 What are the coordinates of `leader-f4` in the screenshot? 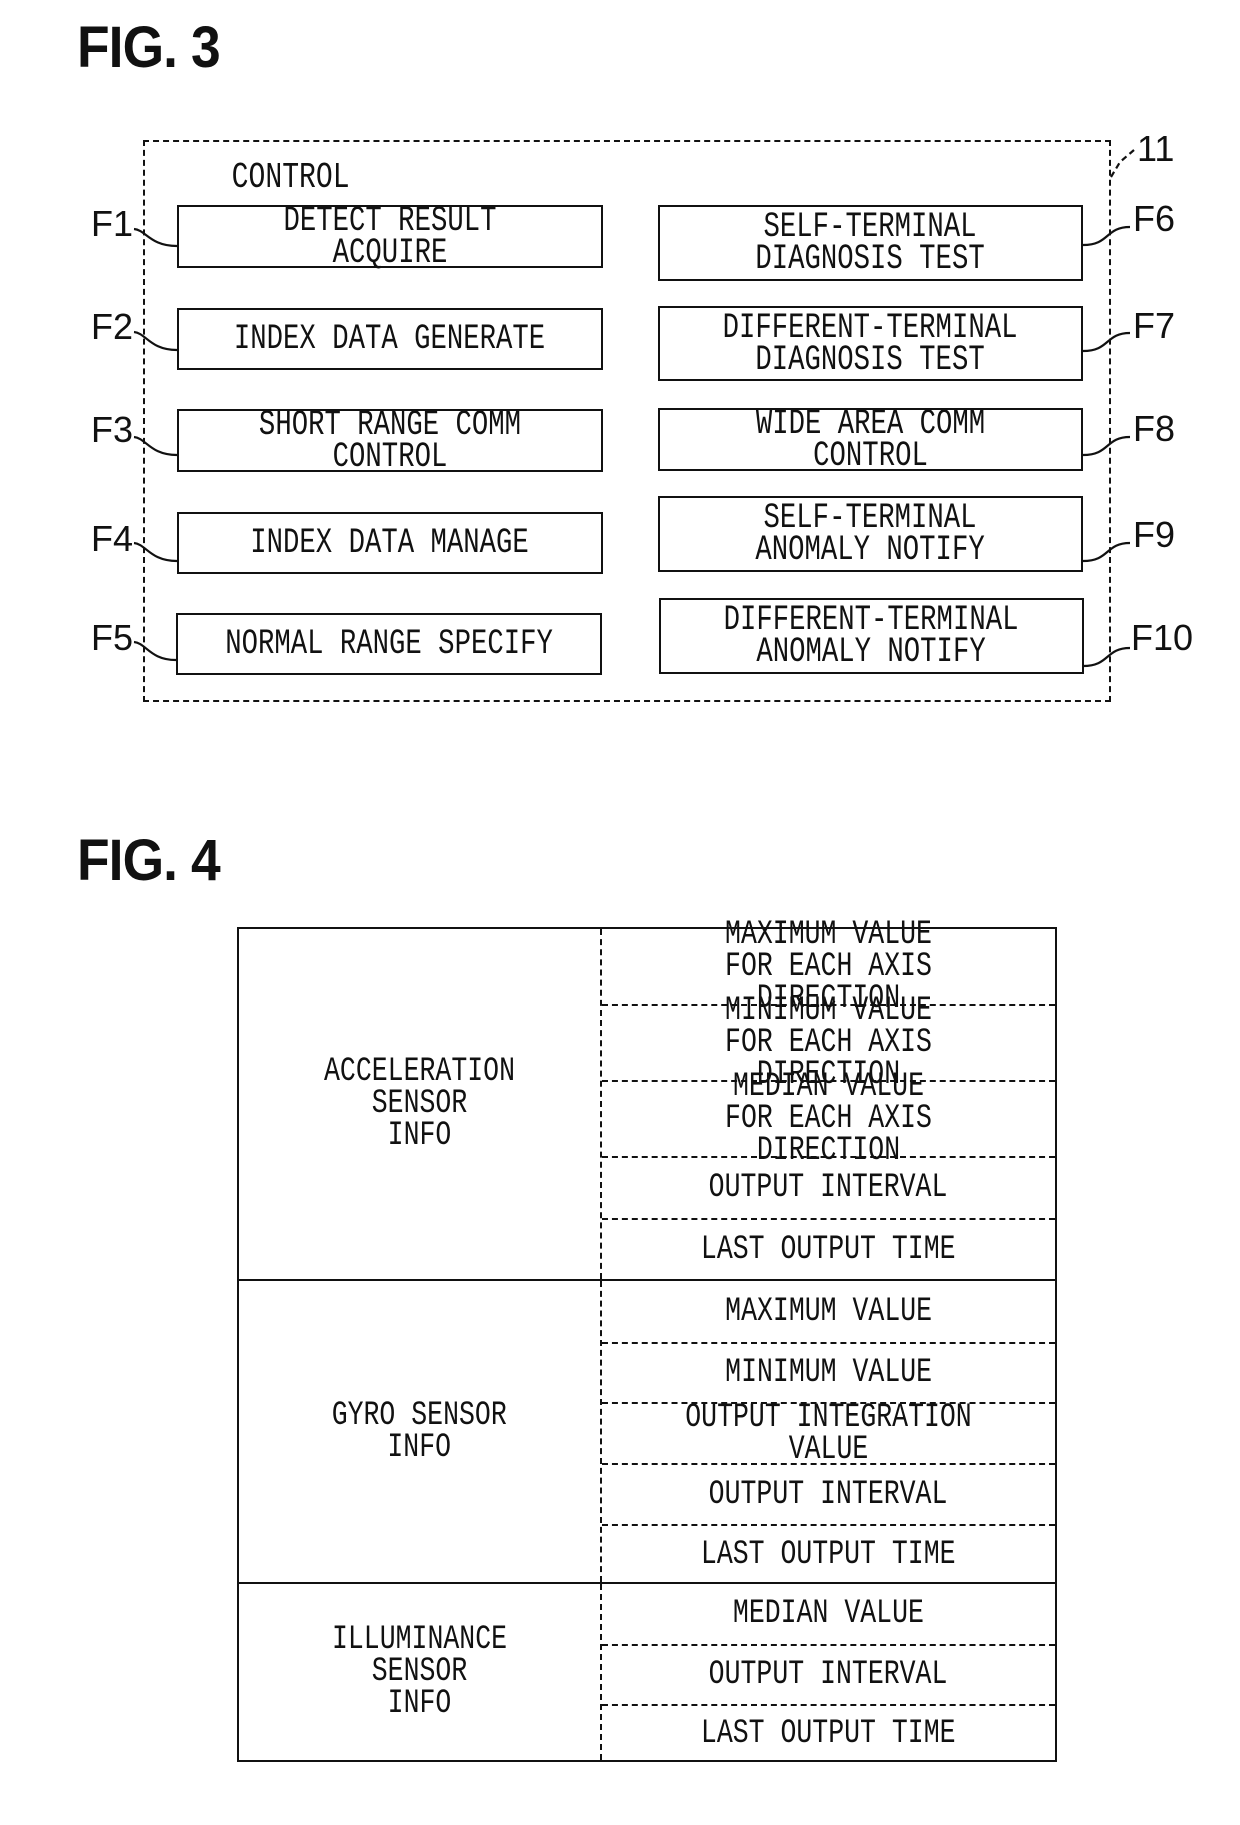 It's located at (155, 552).